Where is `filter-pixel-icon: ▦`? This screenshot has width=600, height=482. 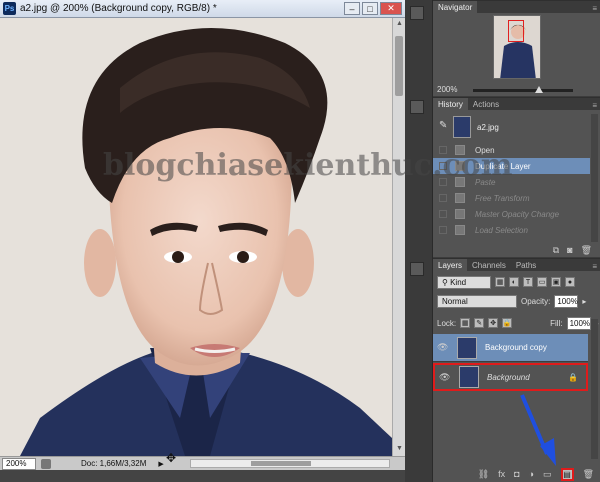
filter-pixel-icon: ▦ is located at coordinates (500, 282).